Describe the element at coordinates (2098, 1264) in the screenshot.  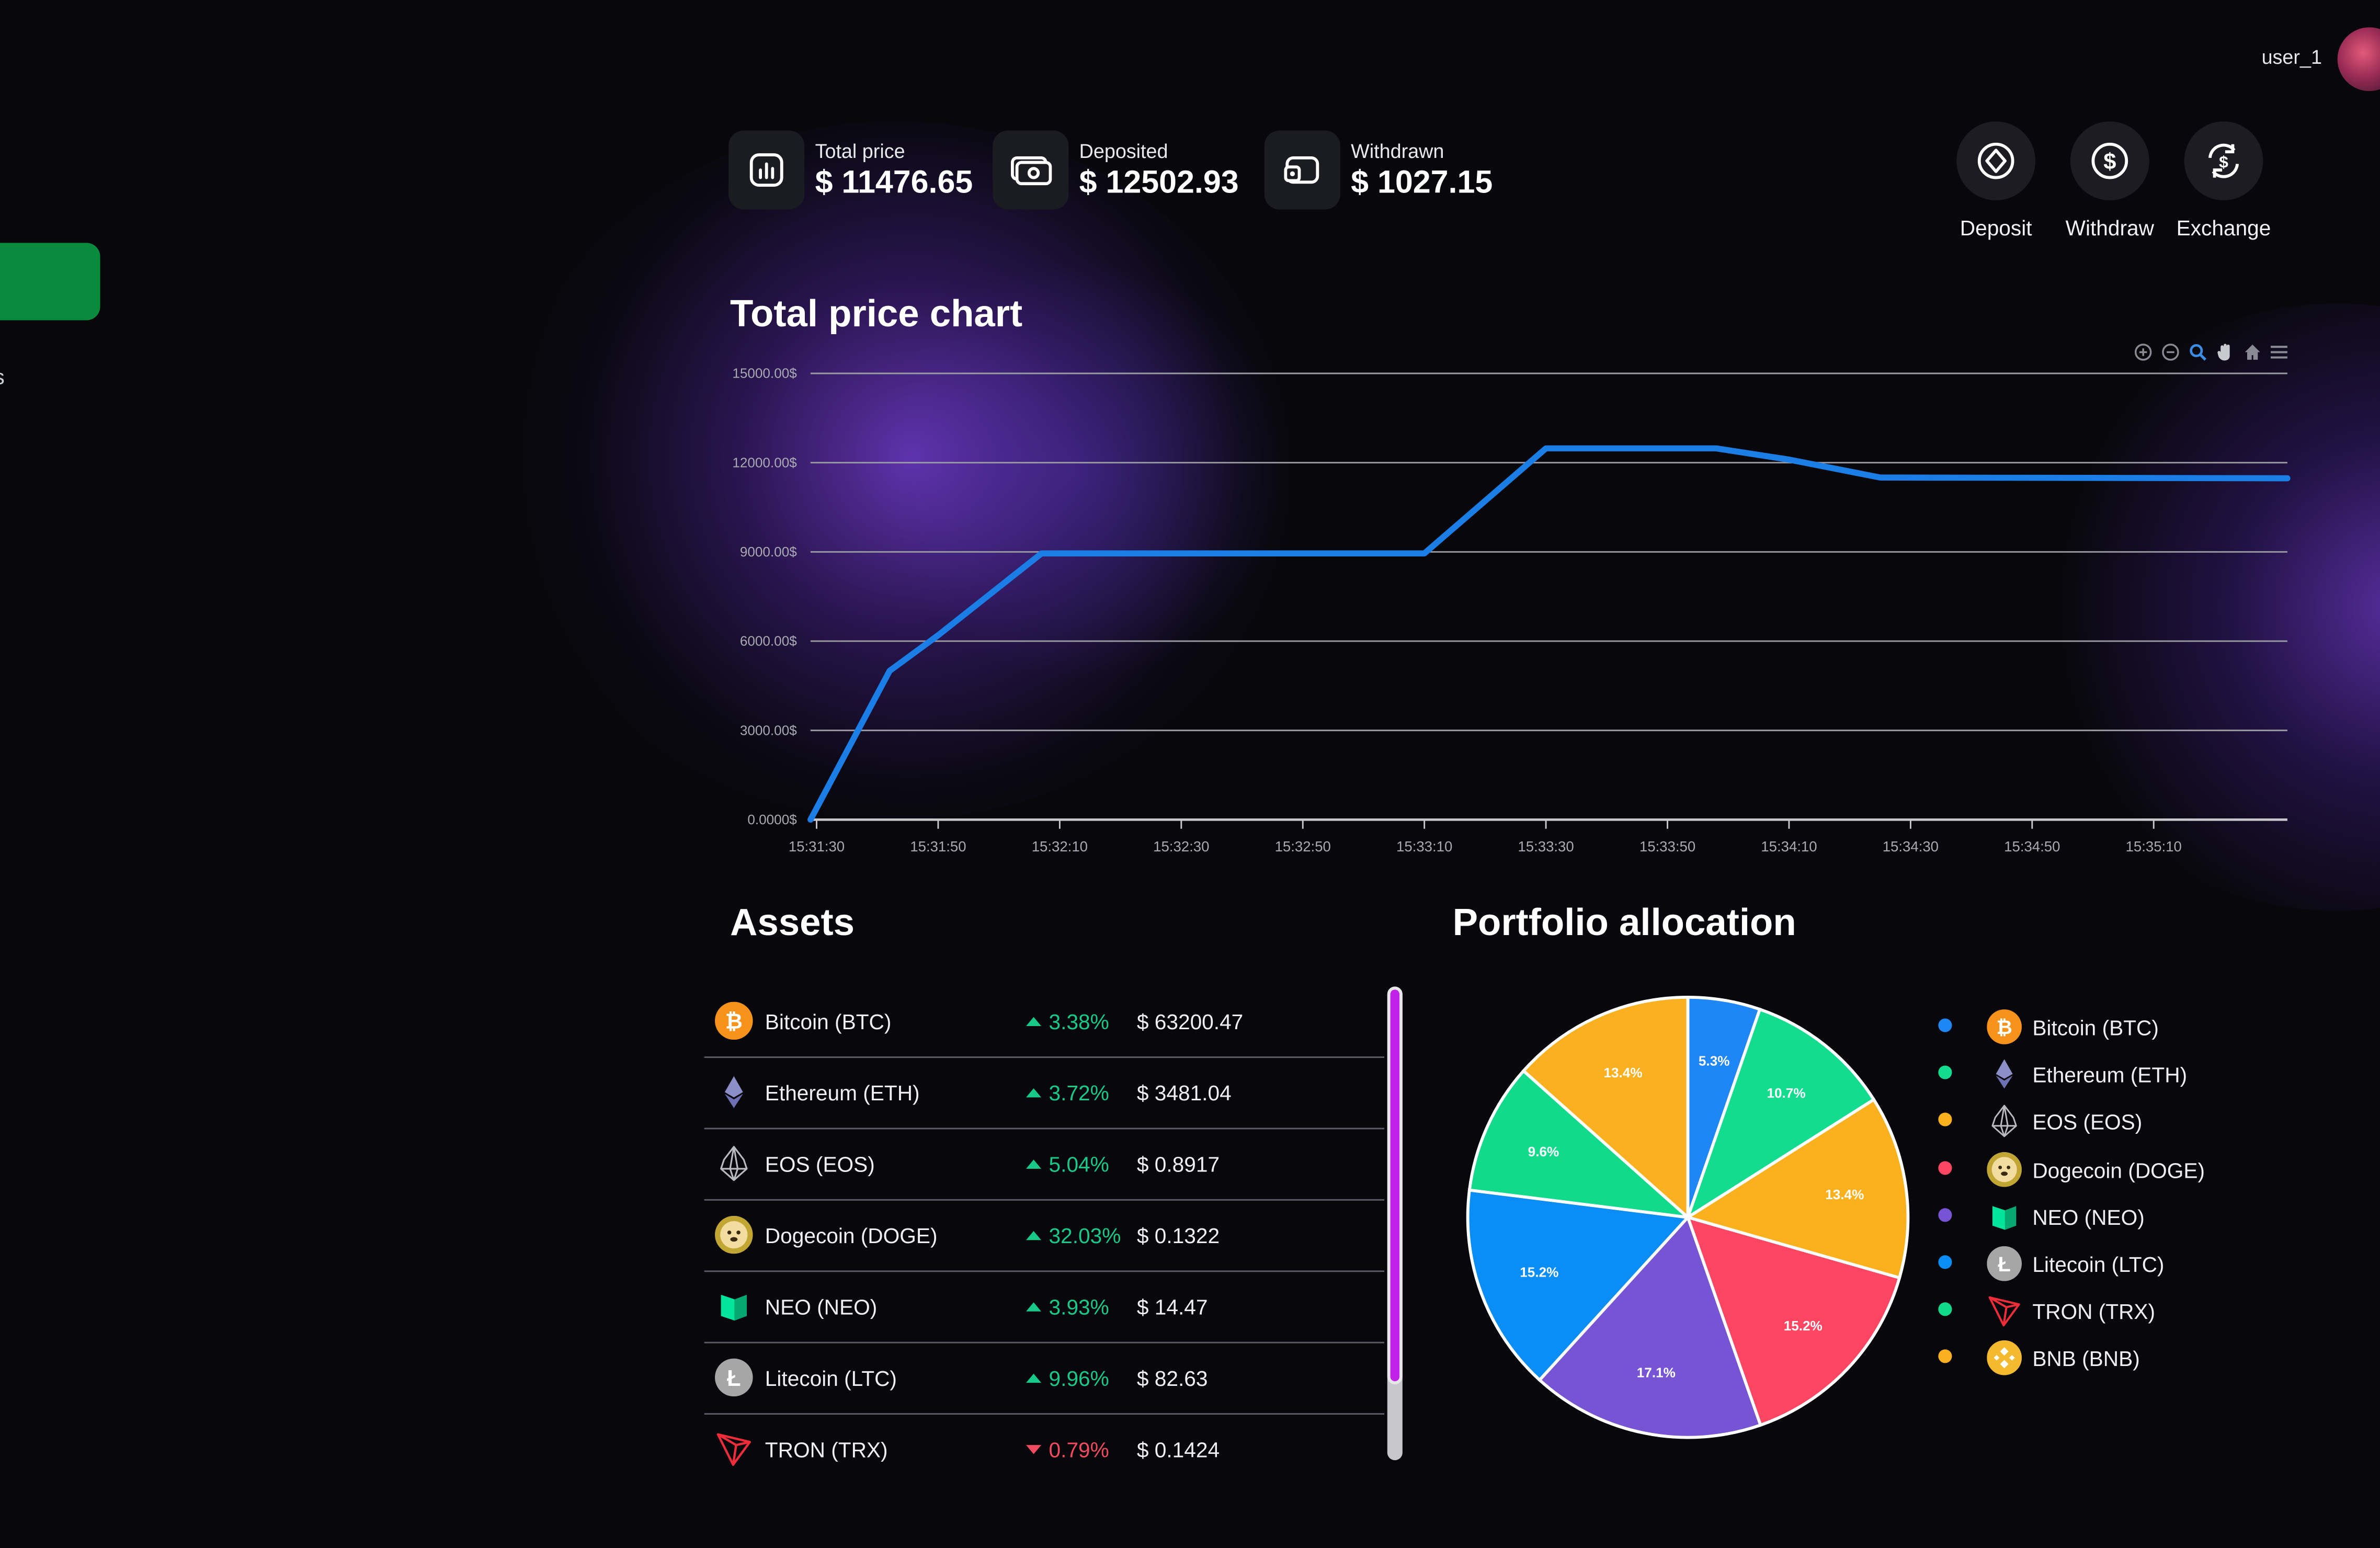
I see `legend-label: Litecoin (LTC)` at that location.